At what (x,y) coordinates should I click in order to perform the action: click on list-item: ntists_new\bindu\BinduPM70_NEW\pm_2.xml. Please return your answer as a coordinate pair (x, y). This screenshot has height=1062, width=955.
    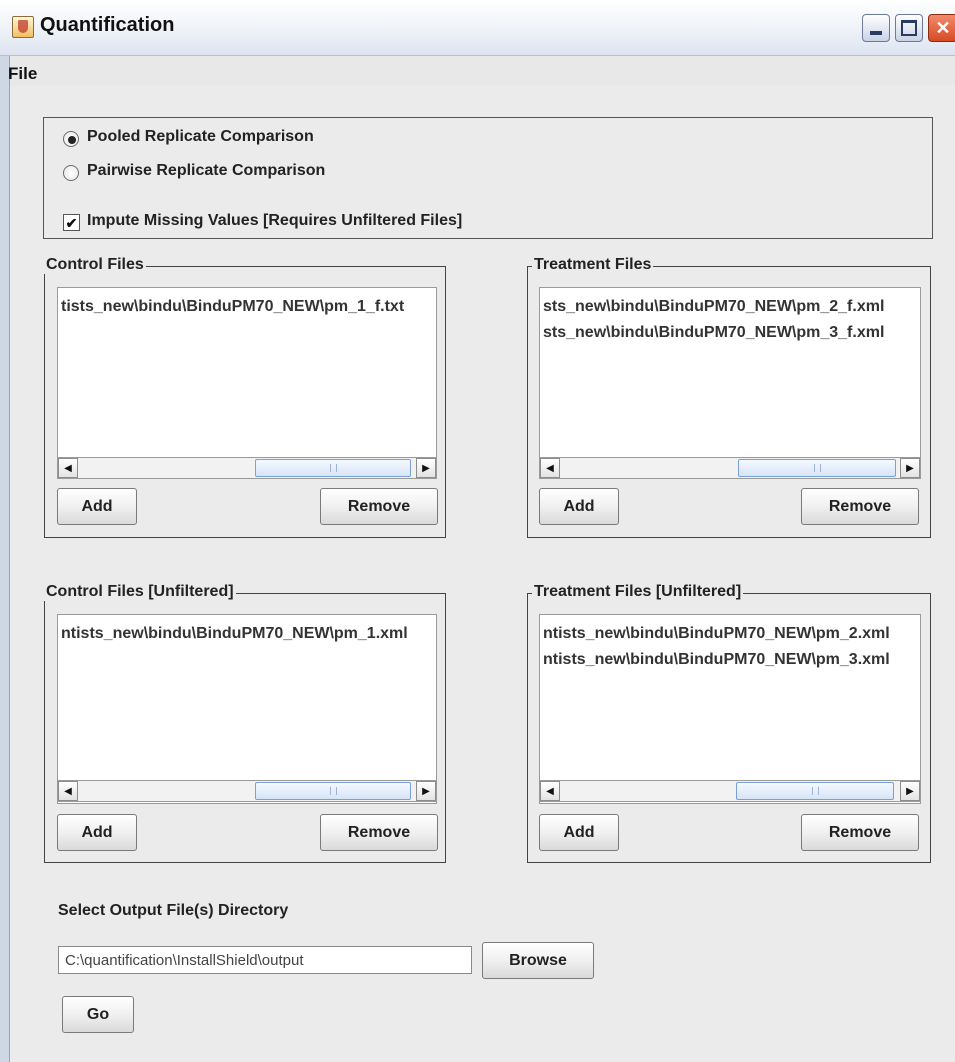
    Looking at the image, I should click on (716, 634).